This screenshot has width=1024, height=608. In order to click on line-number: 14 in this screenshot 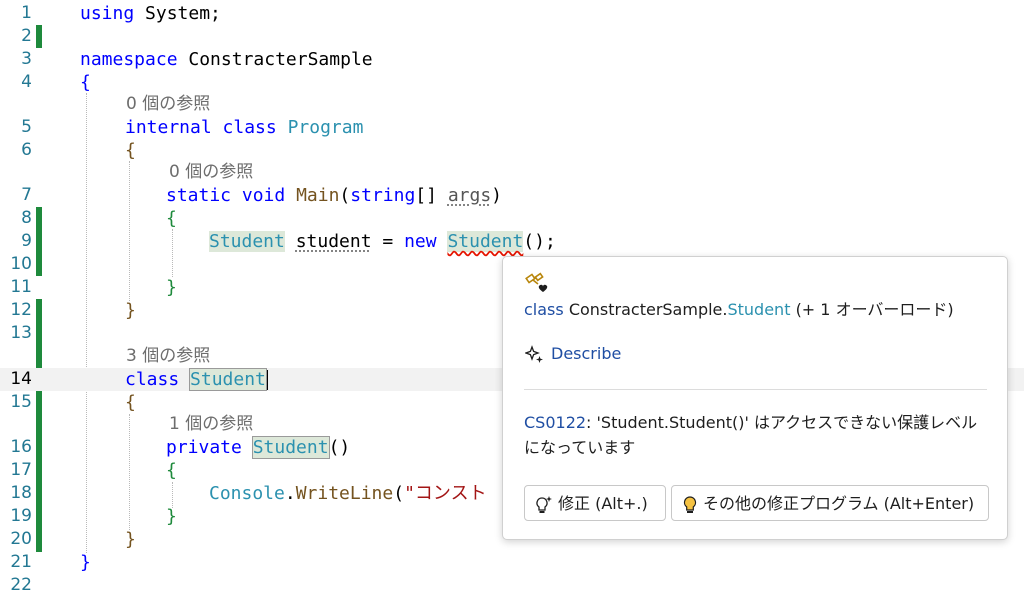, I will do `click(21, 379)`.